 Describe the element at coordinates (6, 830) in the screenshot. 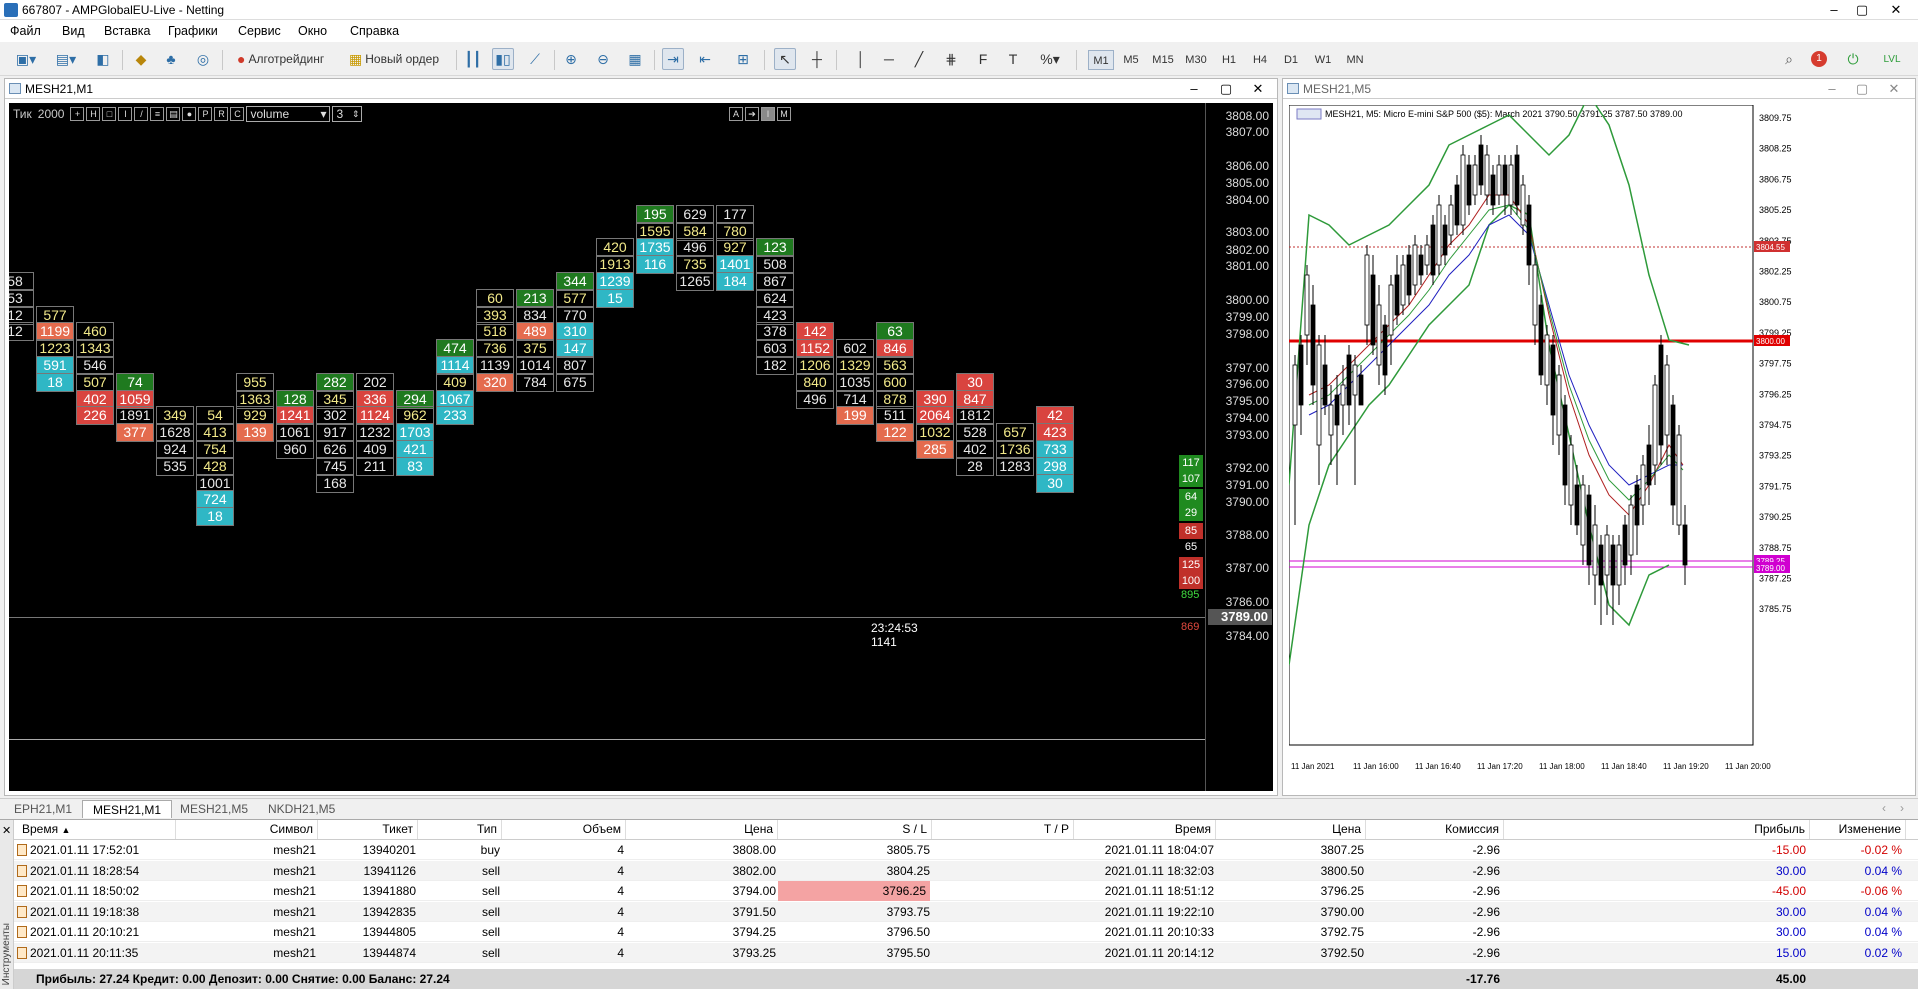

I see `panel-close-icon: ✕` at that location.